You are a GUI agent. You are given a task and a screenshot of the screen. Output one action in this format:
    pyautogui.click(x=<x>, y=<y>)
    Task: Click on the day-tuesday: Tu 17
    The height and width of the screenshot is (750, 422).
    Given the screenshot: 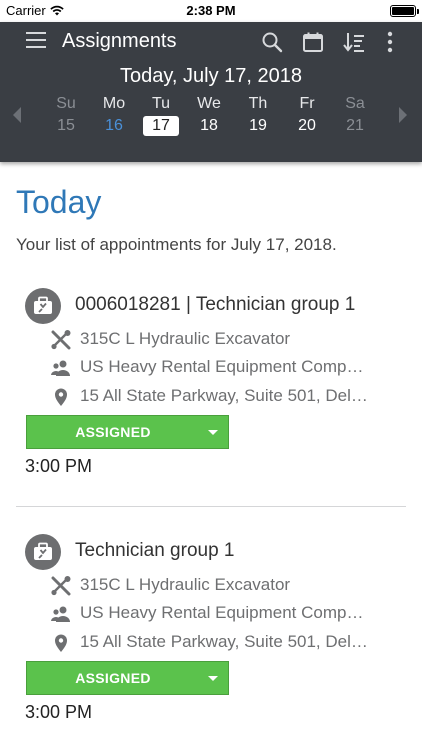 What is the action you would take?
    pyautogui.click(x=161, y=115)
    